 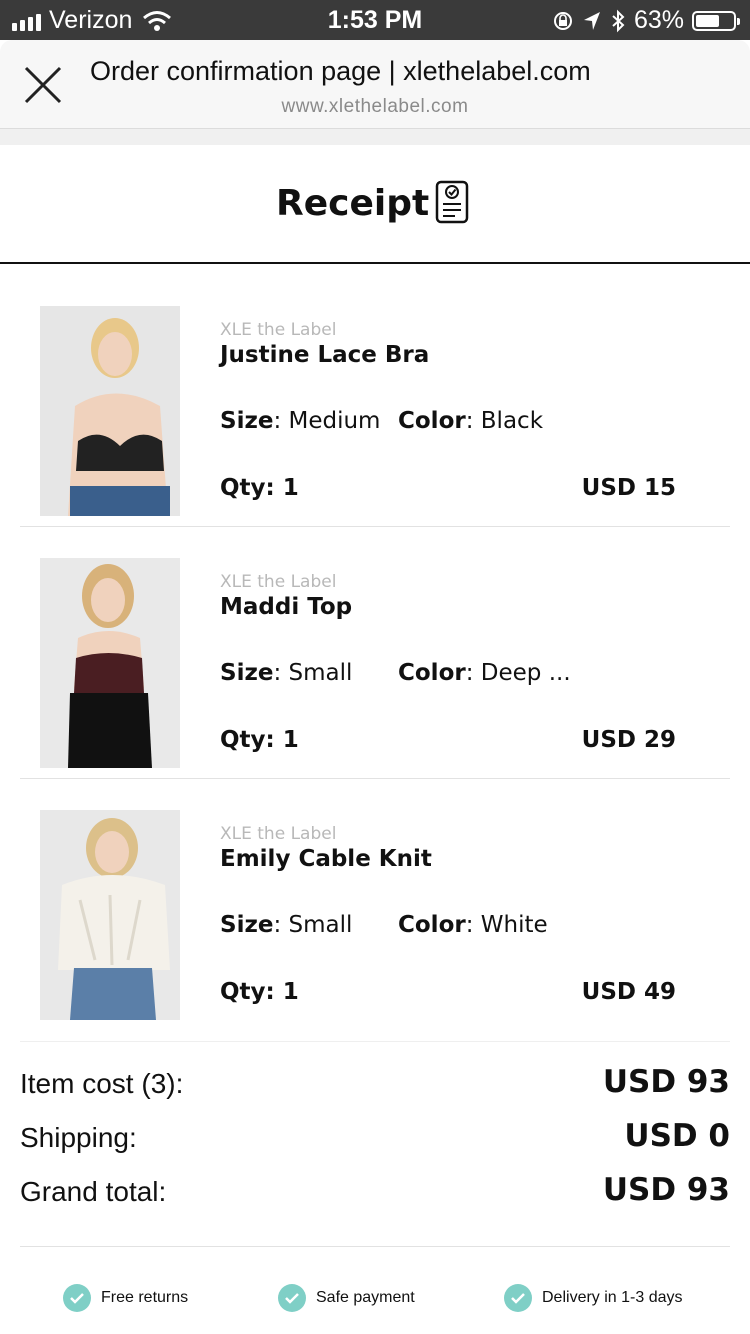 What do you see at coordinates (666, 1190) in the screenshot?
I see `grand-total-value: USD 93` at bounding box center [666, 1190].